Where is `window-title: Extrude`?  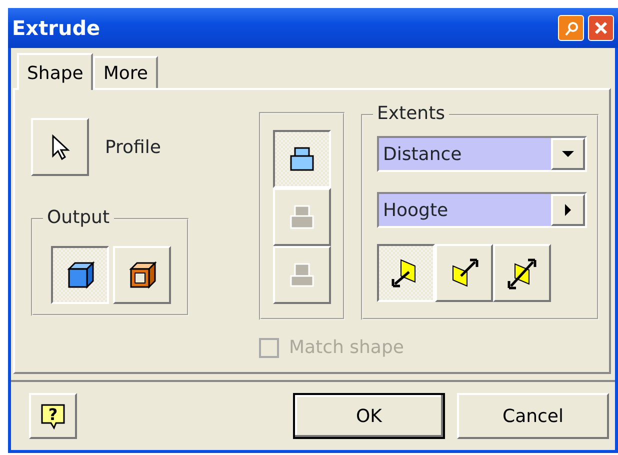 window-title: Extrude is located at coordinates (57, 28).